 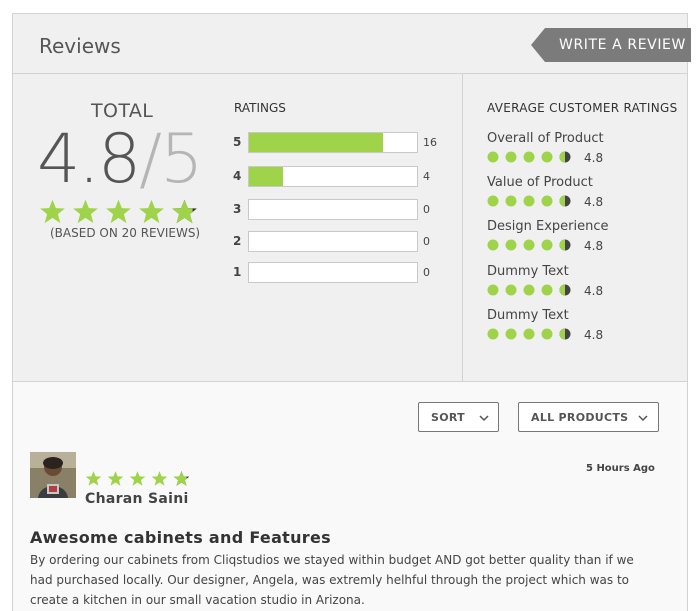 I want to click on total-stars, so click(x=118, y=211).